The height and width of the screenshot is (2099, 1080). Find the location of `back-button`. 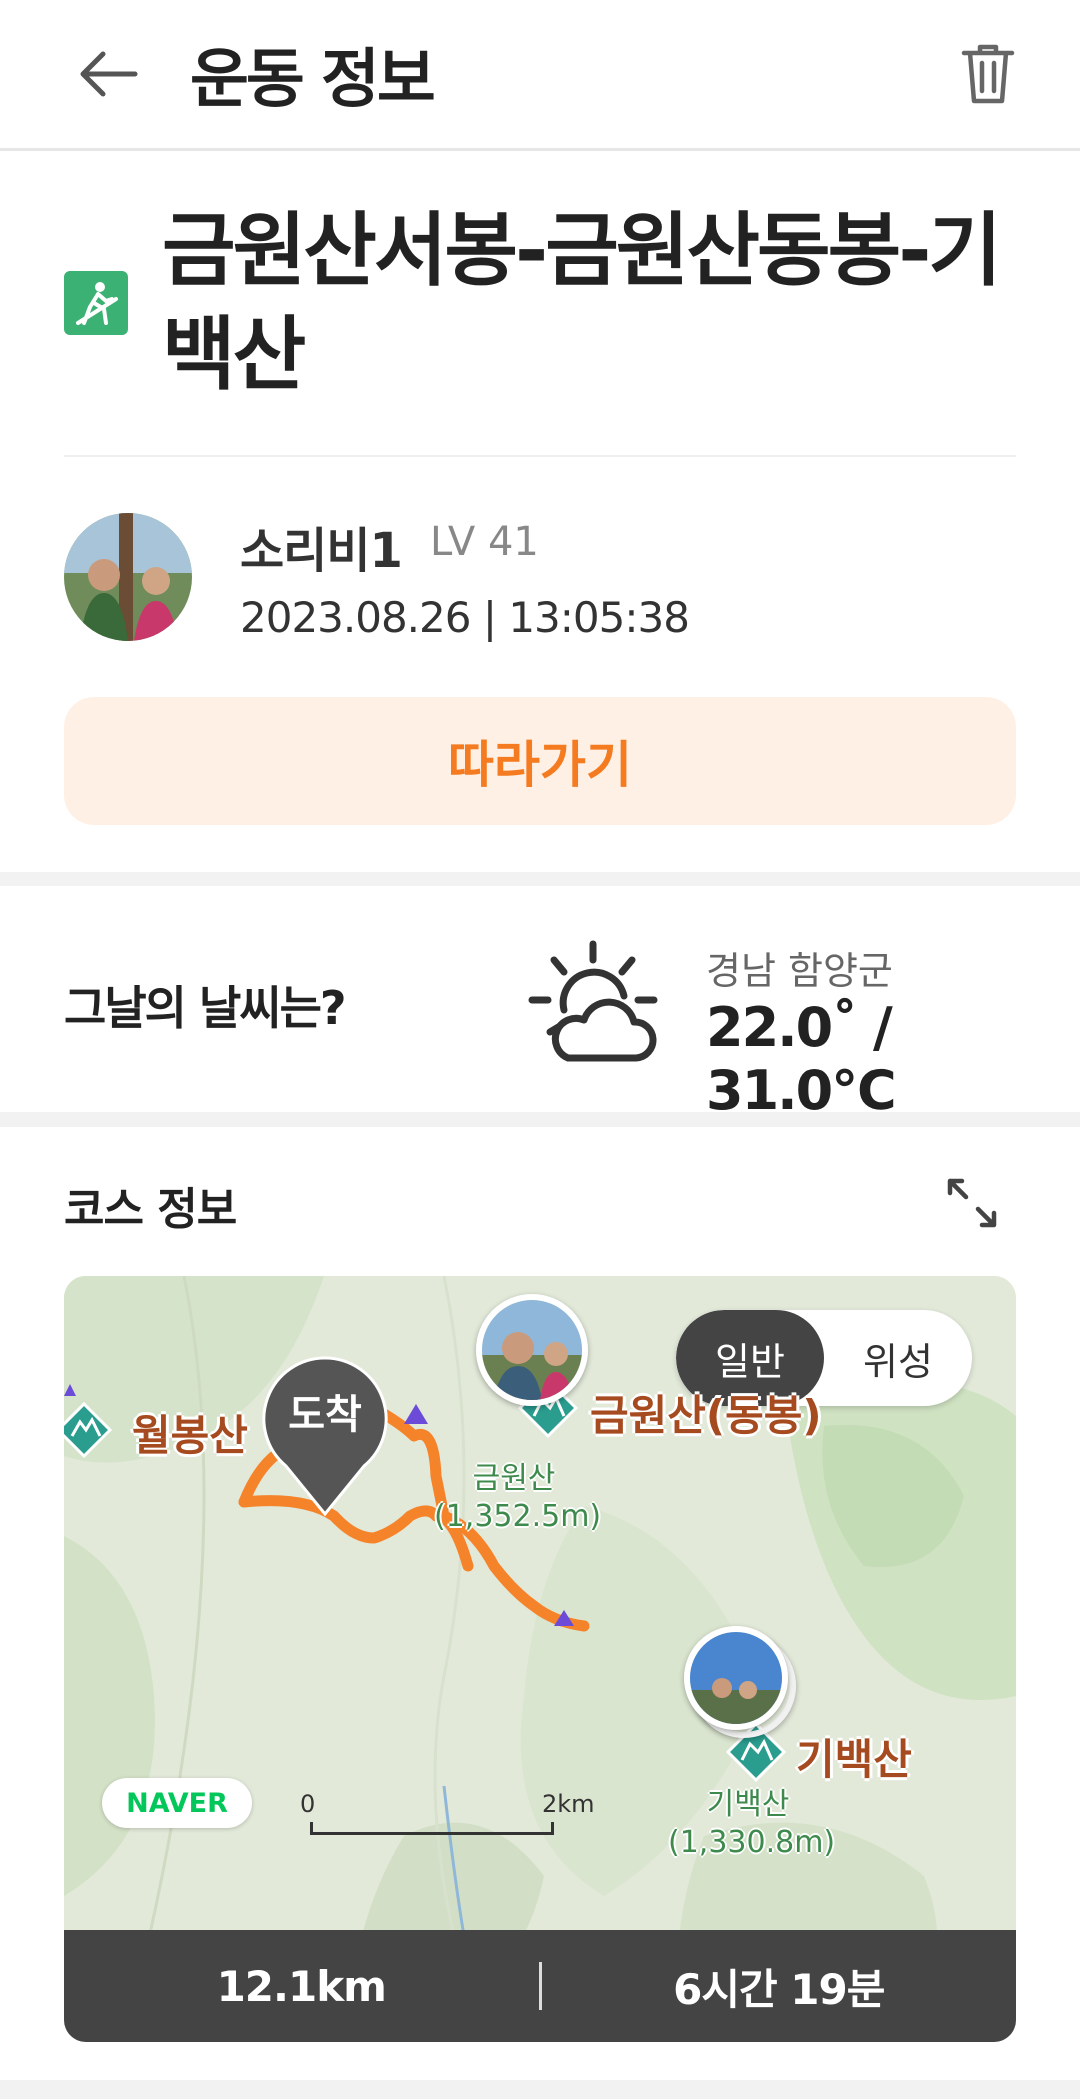

back-button is located at coordinates (108, 74).